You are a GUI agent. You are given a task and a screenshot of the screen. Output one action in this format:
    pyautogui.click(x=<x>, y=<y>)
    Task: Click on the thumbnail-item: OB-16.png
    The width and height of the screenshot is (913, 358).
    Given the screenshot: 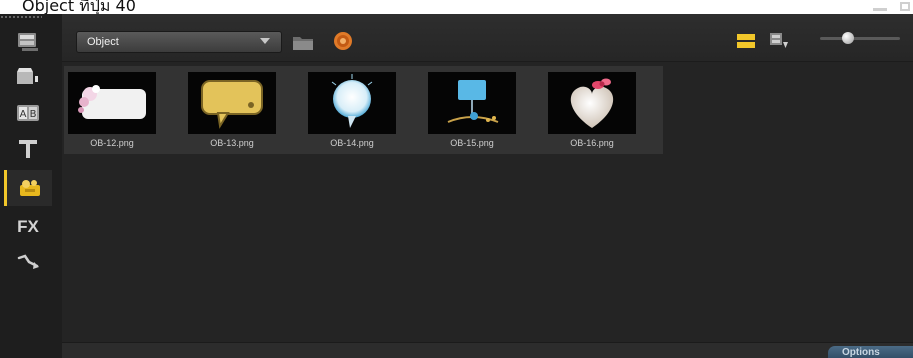 What is the action you would take?
    pyautogui.click(x=604, y=110)
    